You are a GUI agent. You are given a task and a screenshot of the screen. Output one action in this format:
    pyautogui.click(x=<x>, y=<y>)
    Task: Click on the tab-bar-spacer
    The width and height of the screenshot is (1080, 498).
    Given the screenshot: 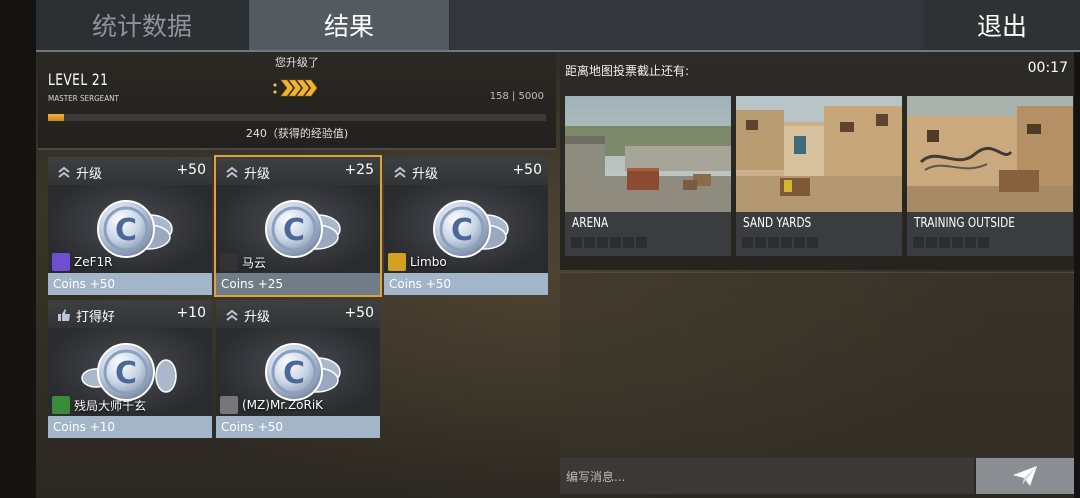 What is the action you would take?
    pyautogui.click(x=687, y=25)
    